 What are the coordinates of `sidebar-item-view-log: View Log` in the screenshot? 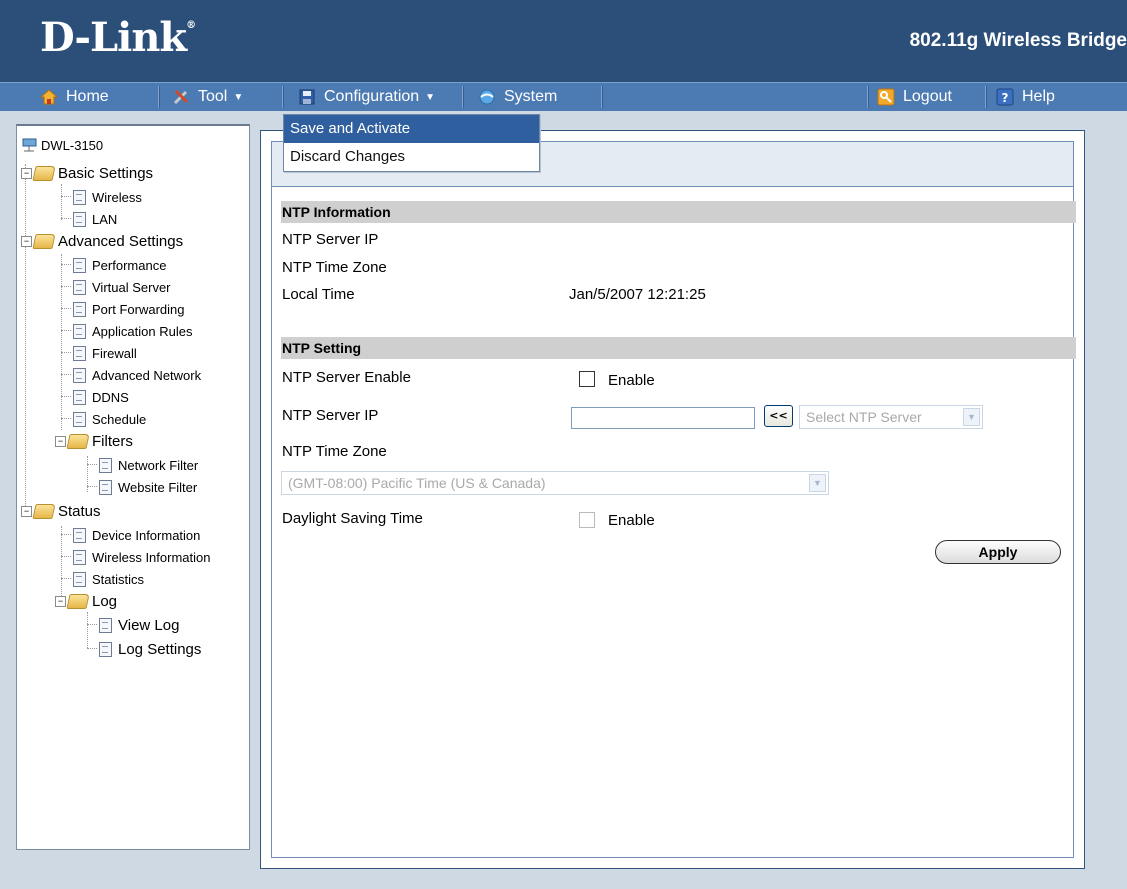 It's located at (133, 625).